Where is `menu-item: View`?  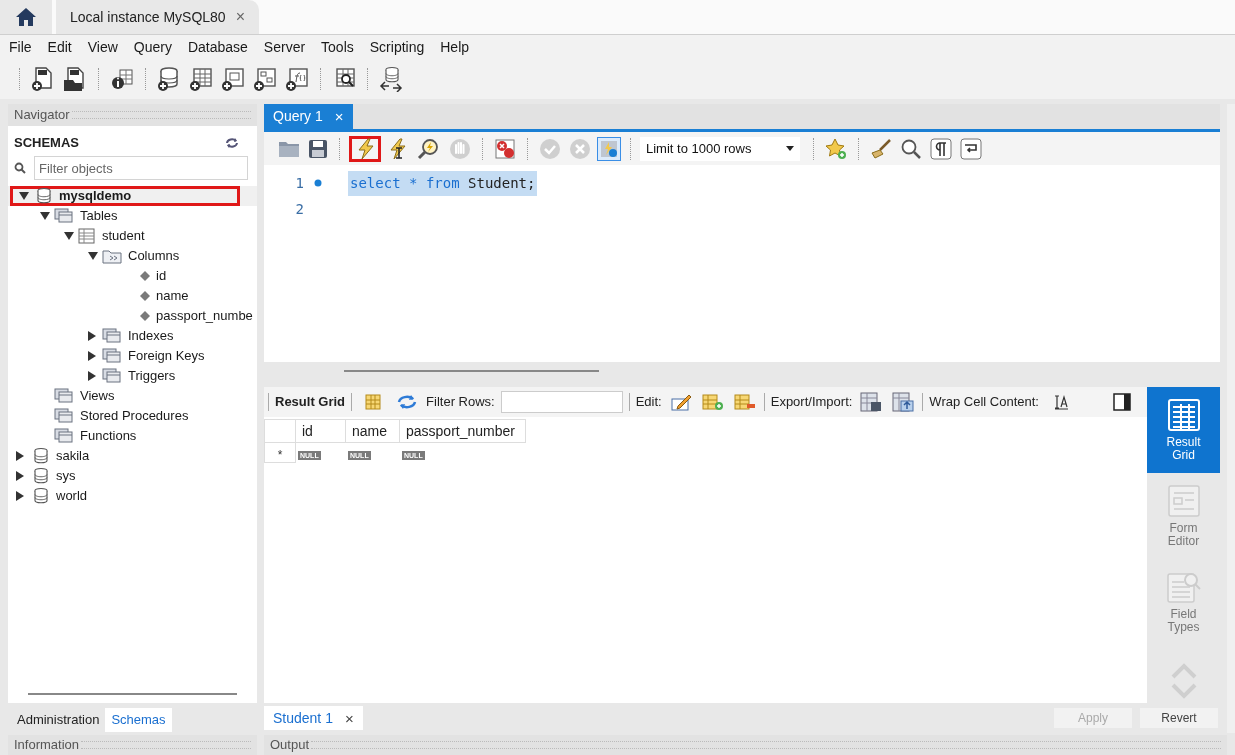 menu-item: View is located at coordinates (102, 47).